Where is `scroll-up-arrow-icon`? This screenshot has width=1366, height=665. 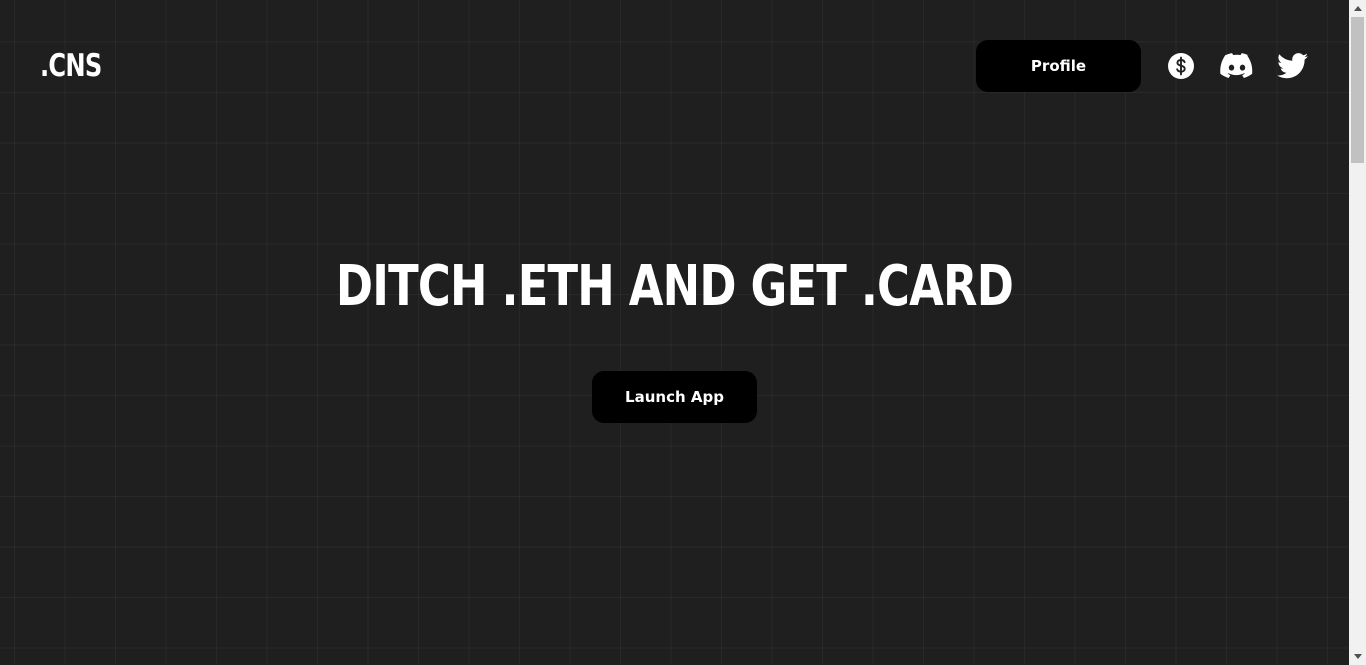
scroll-up-arrow-icon is located at coordinates (1357, 8).